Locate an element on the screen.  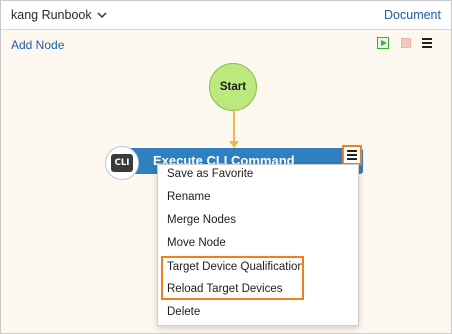
hamburger-icon is located at coordinates (352, 151).